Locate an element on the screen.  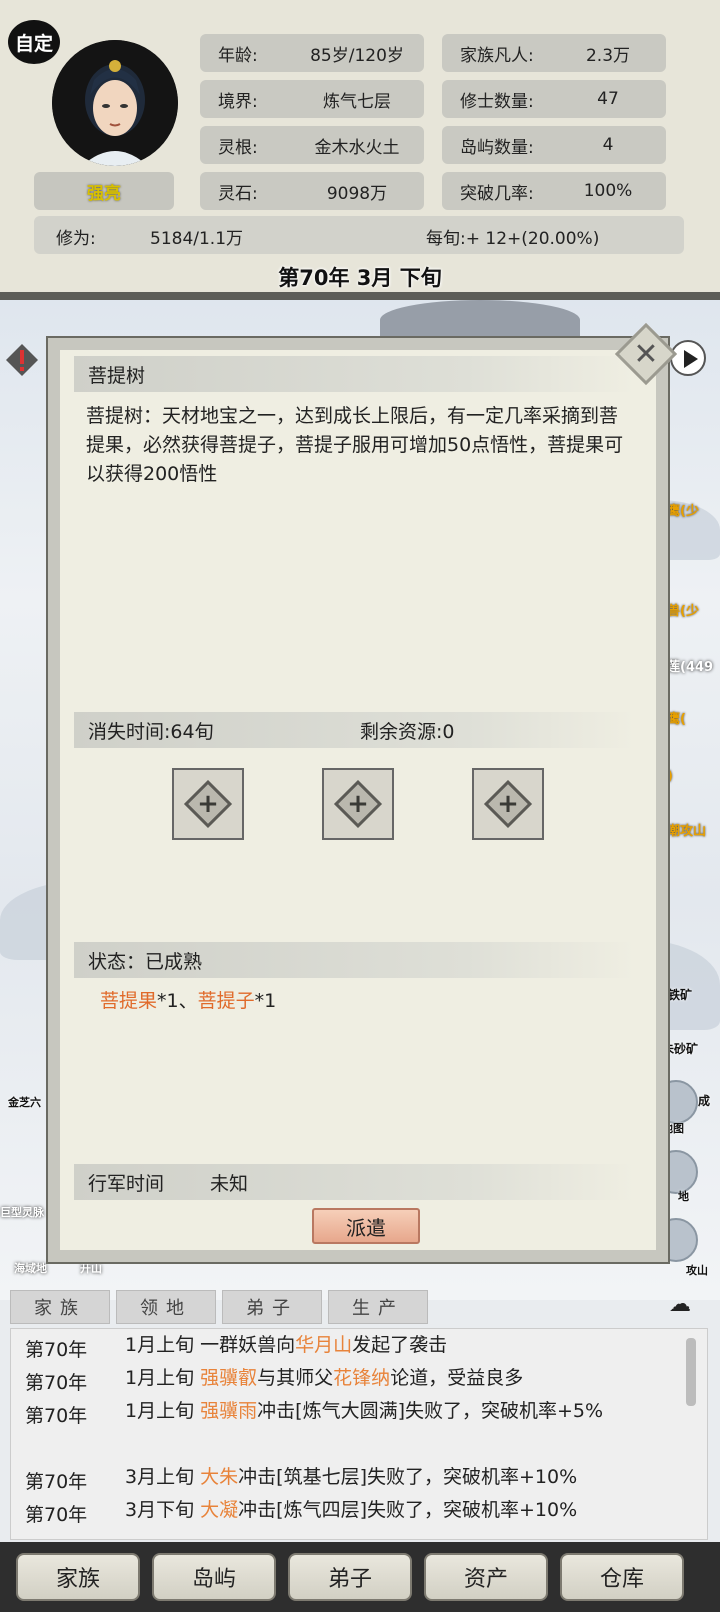
tab-family: 家族 is located at coordinates (60, 1307).